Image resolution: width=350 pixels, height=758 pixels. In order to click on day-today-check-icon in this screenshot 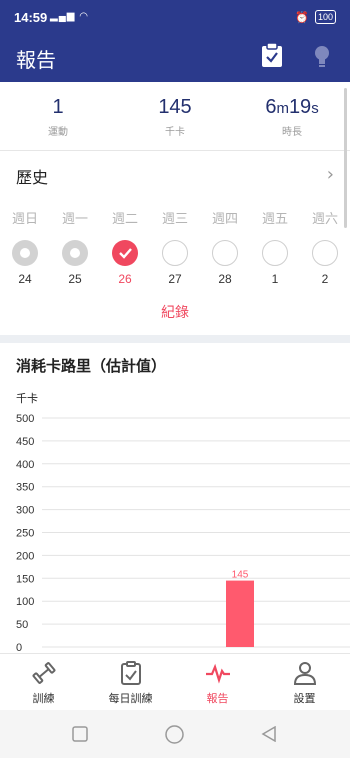, I will do `click(125, 253)`.